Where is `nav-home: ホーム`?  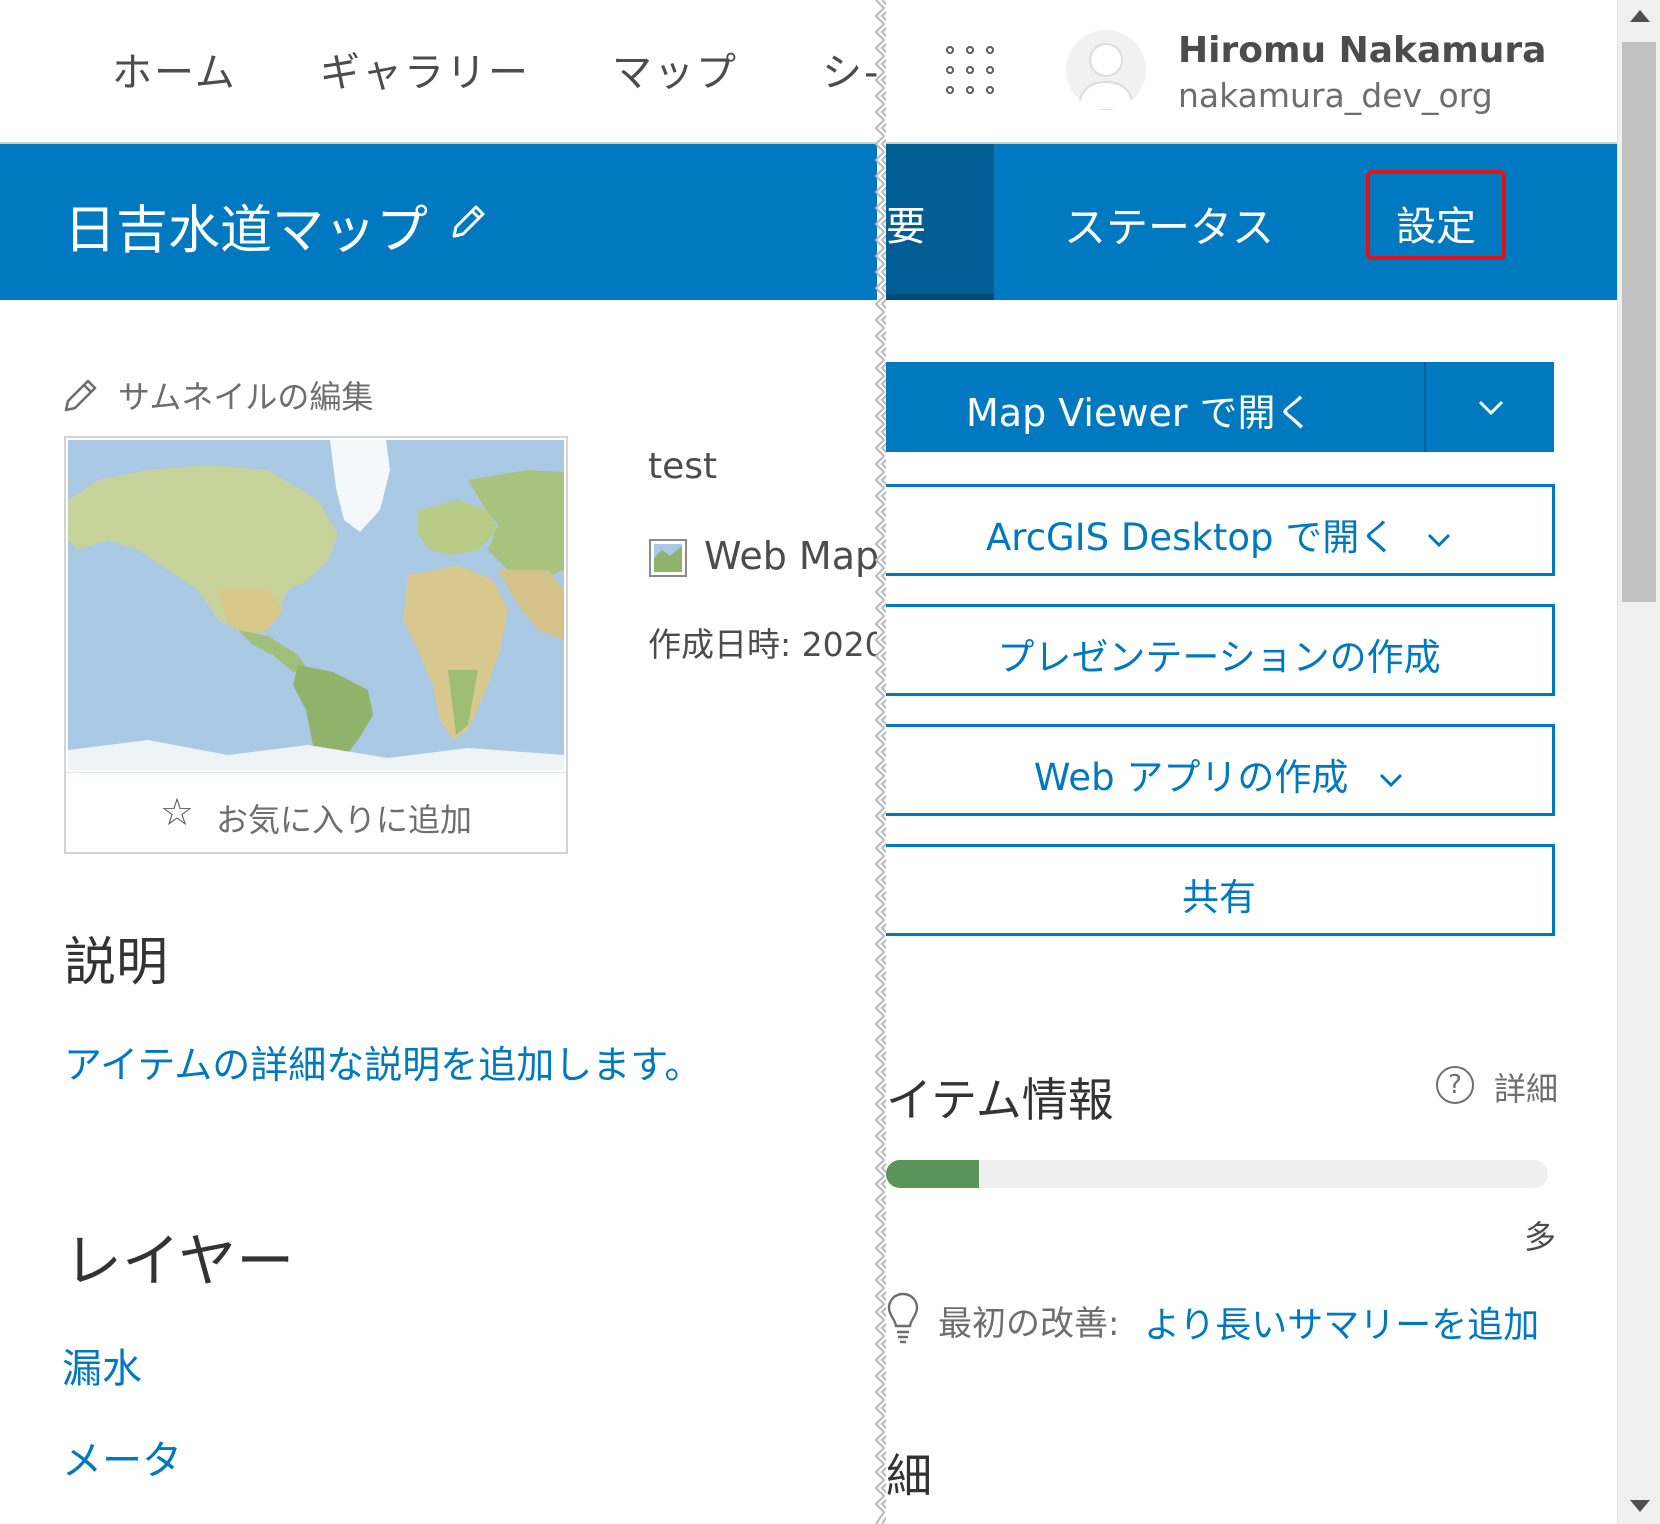 nav-home: ホーム is located at coordinates (174, 69).